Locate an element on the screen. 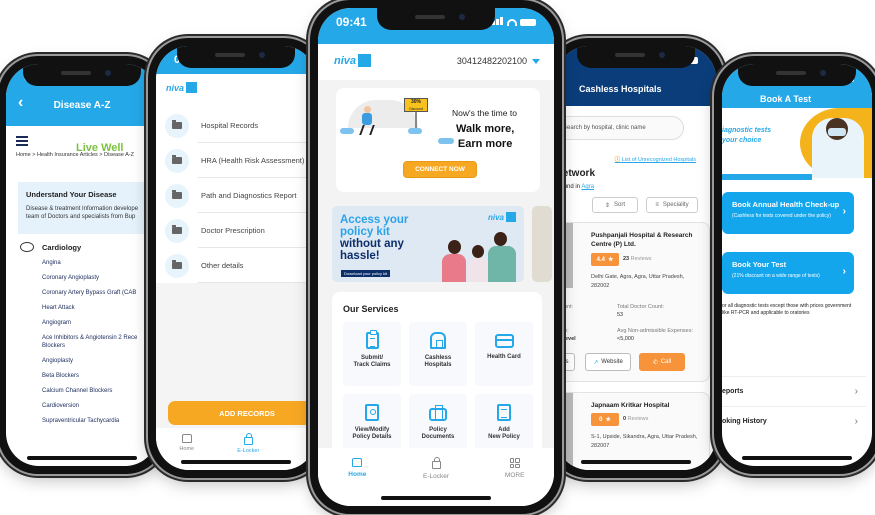 This screenshot has height=515, width=875. rating-badge: 0 ★ is located at coordinates (605, 419).